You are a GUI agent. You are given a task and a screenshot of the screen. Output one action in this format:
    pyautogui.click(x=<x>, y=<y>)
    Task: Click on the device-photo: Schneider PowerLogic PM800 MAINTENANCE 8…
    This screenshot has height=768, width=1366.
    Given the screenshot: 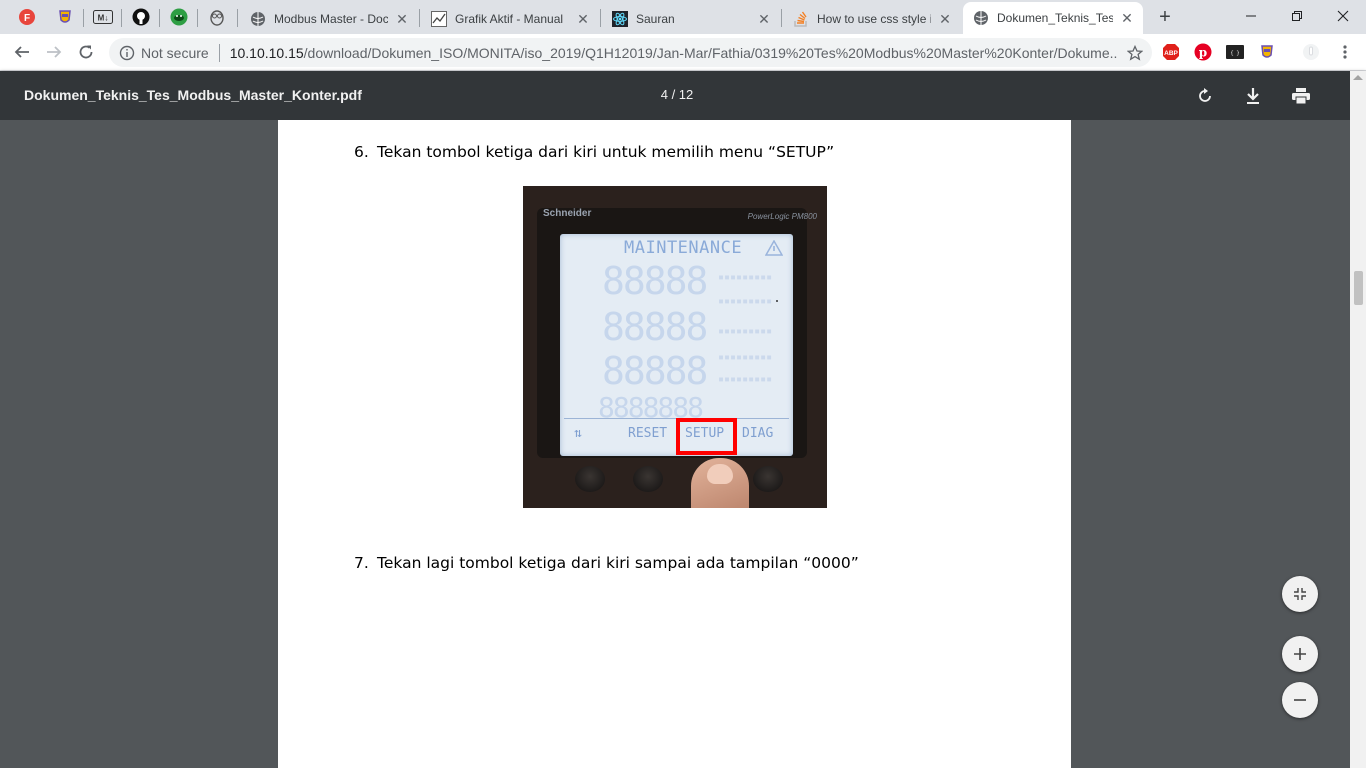 What is the action you would take?
    pyautogui.click(x=675, y=347)
    